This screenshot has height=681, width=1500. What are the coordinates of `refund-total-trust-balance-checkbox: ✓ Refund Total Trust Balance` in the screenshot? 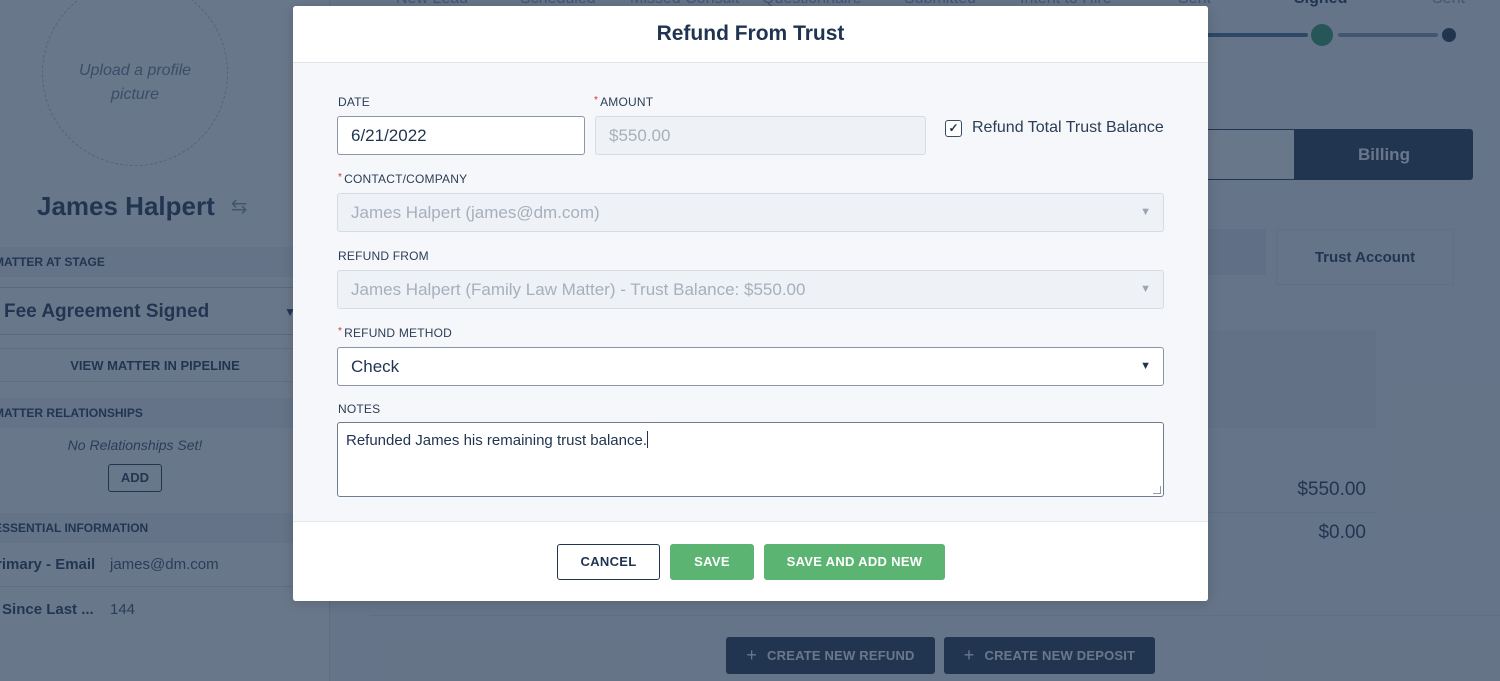 It's located at (1054, 128).